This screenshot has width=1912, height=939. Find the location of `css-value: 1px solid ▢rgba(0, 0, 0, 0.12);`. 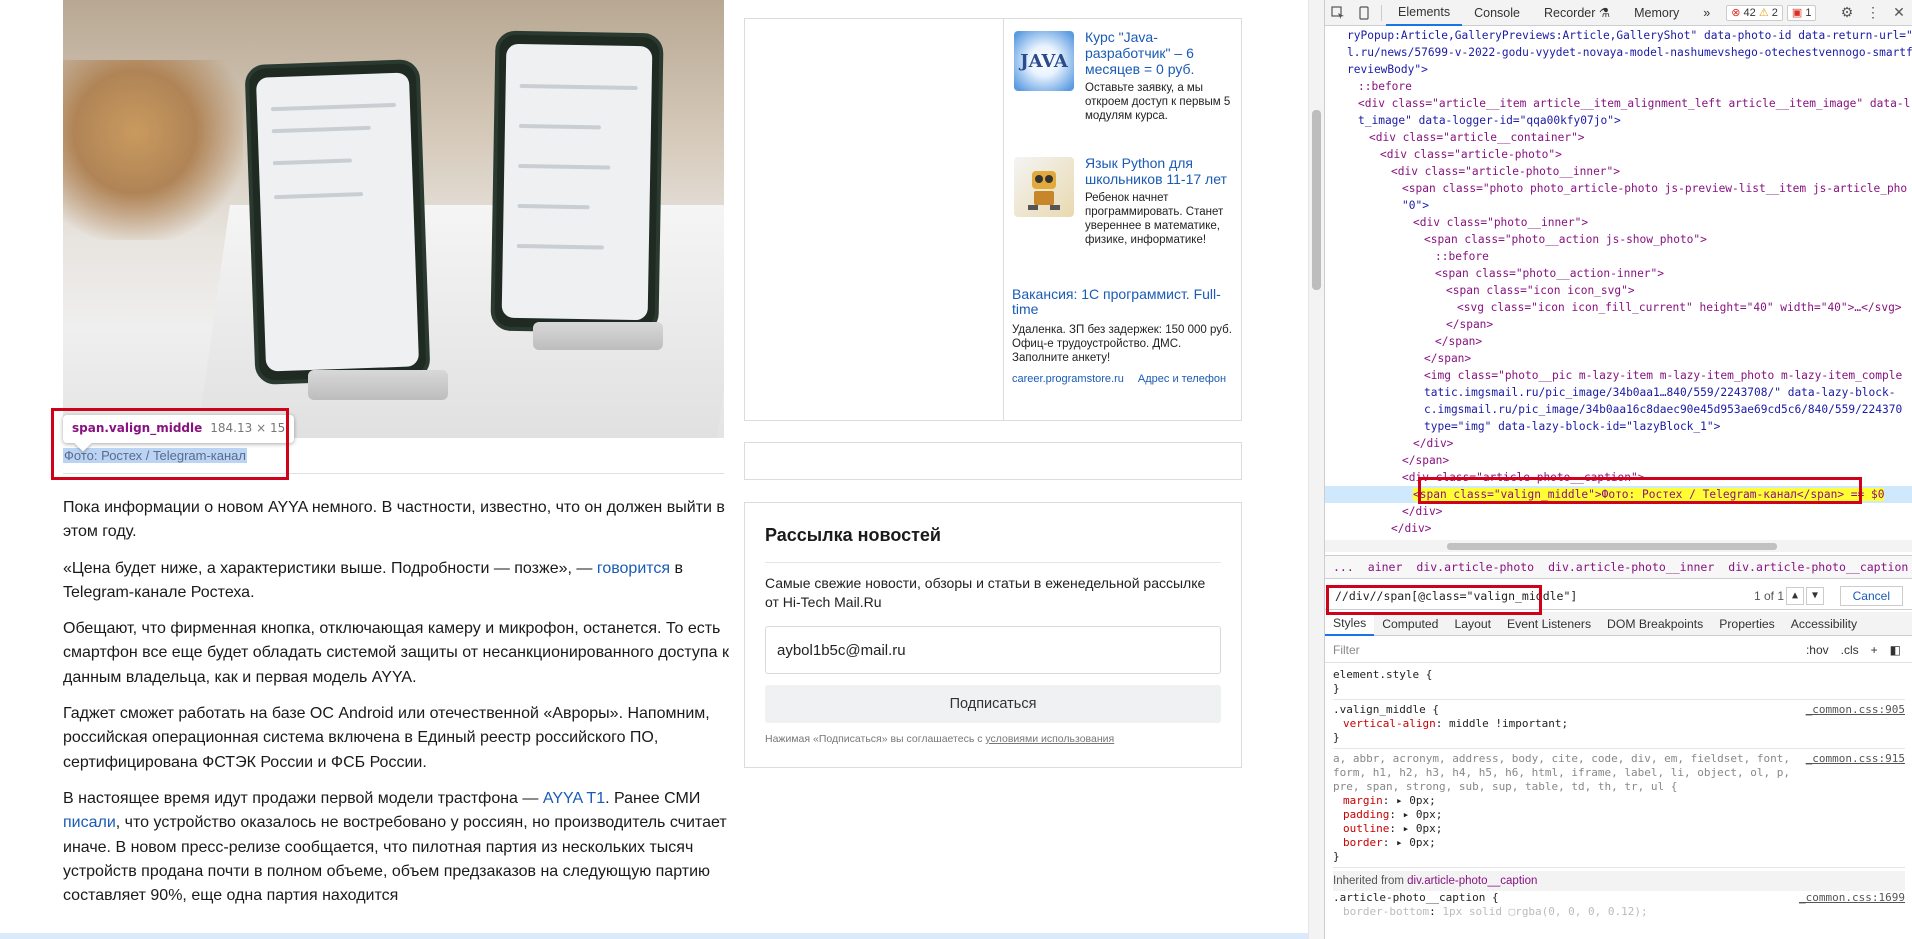

css-value: 1px solid ▢rgba(0, 0, 0, 0.12); is located at coordinates (1544, 911).